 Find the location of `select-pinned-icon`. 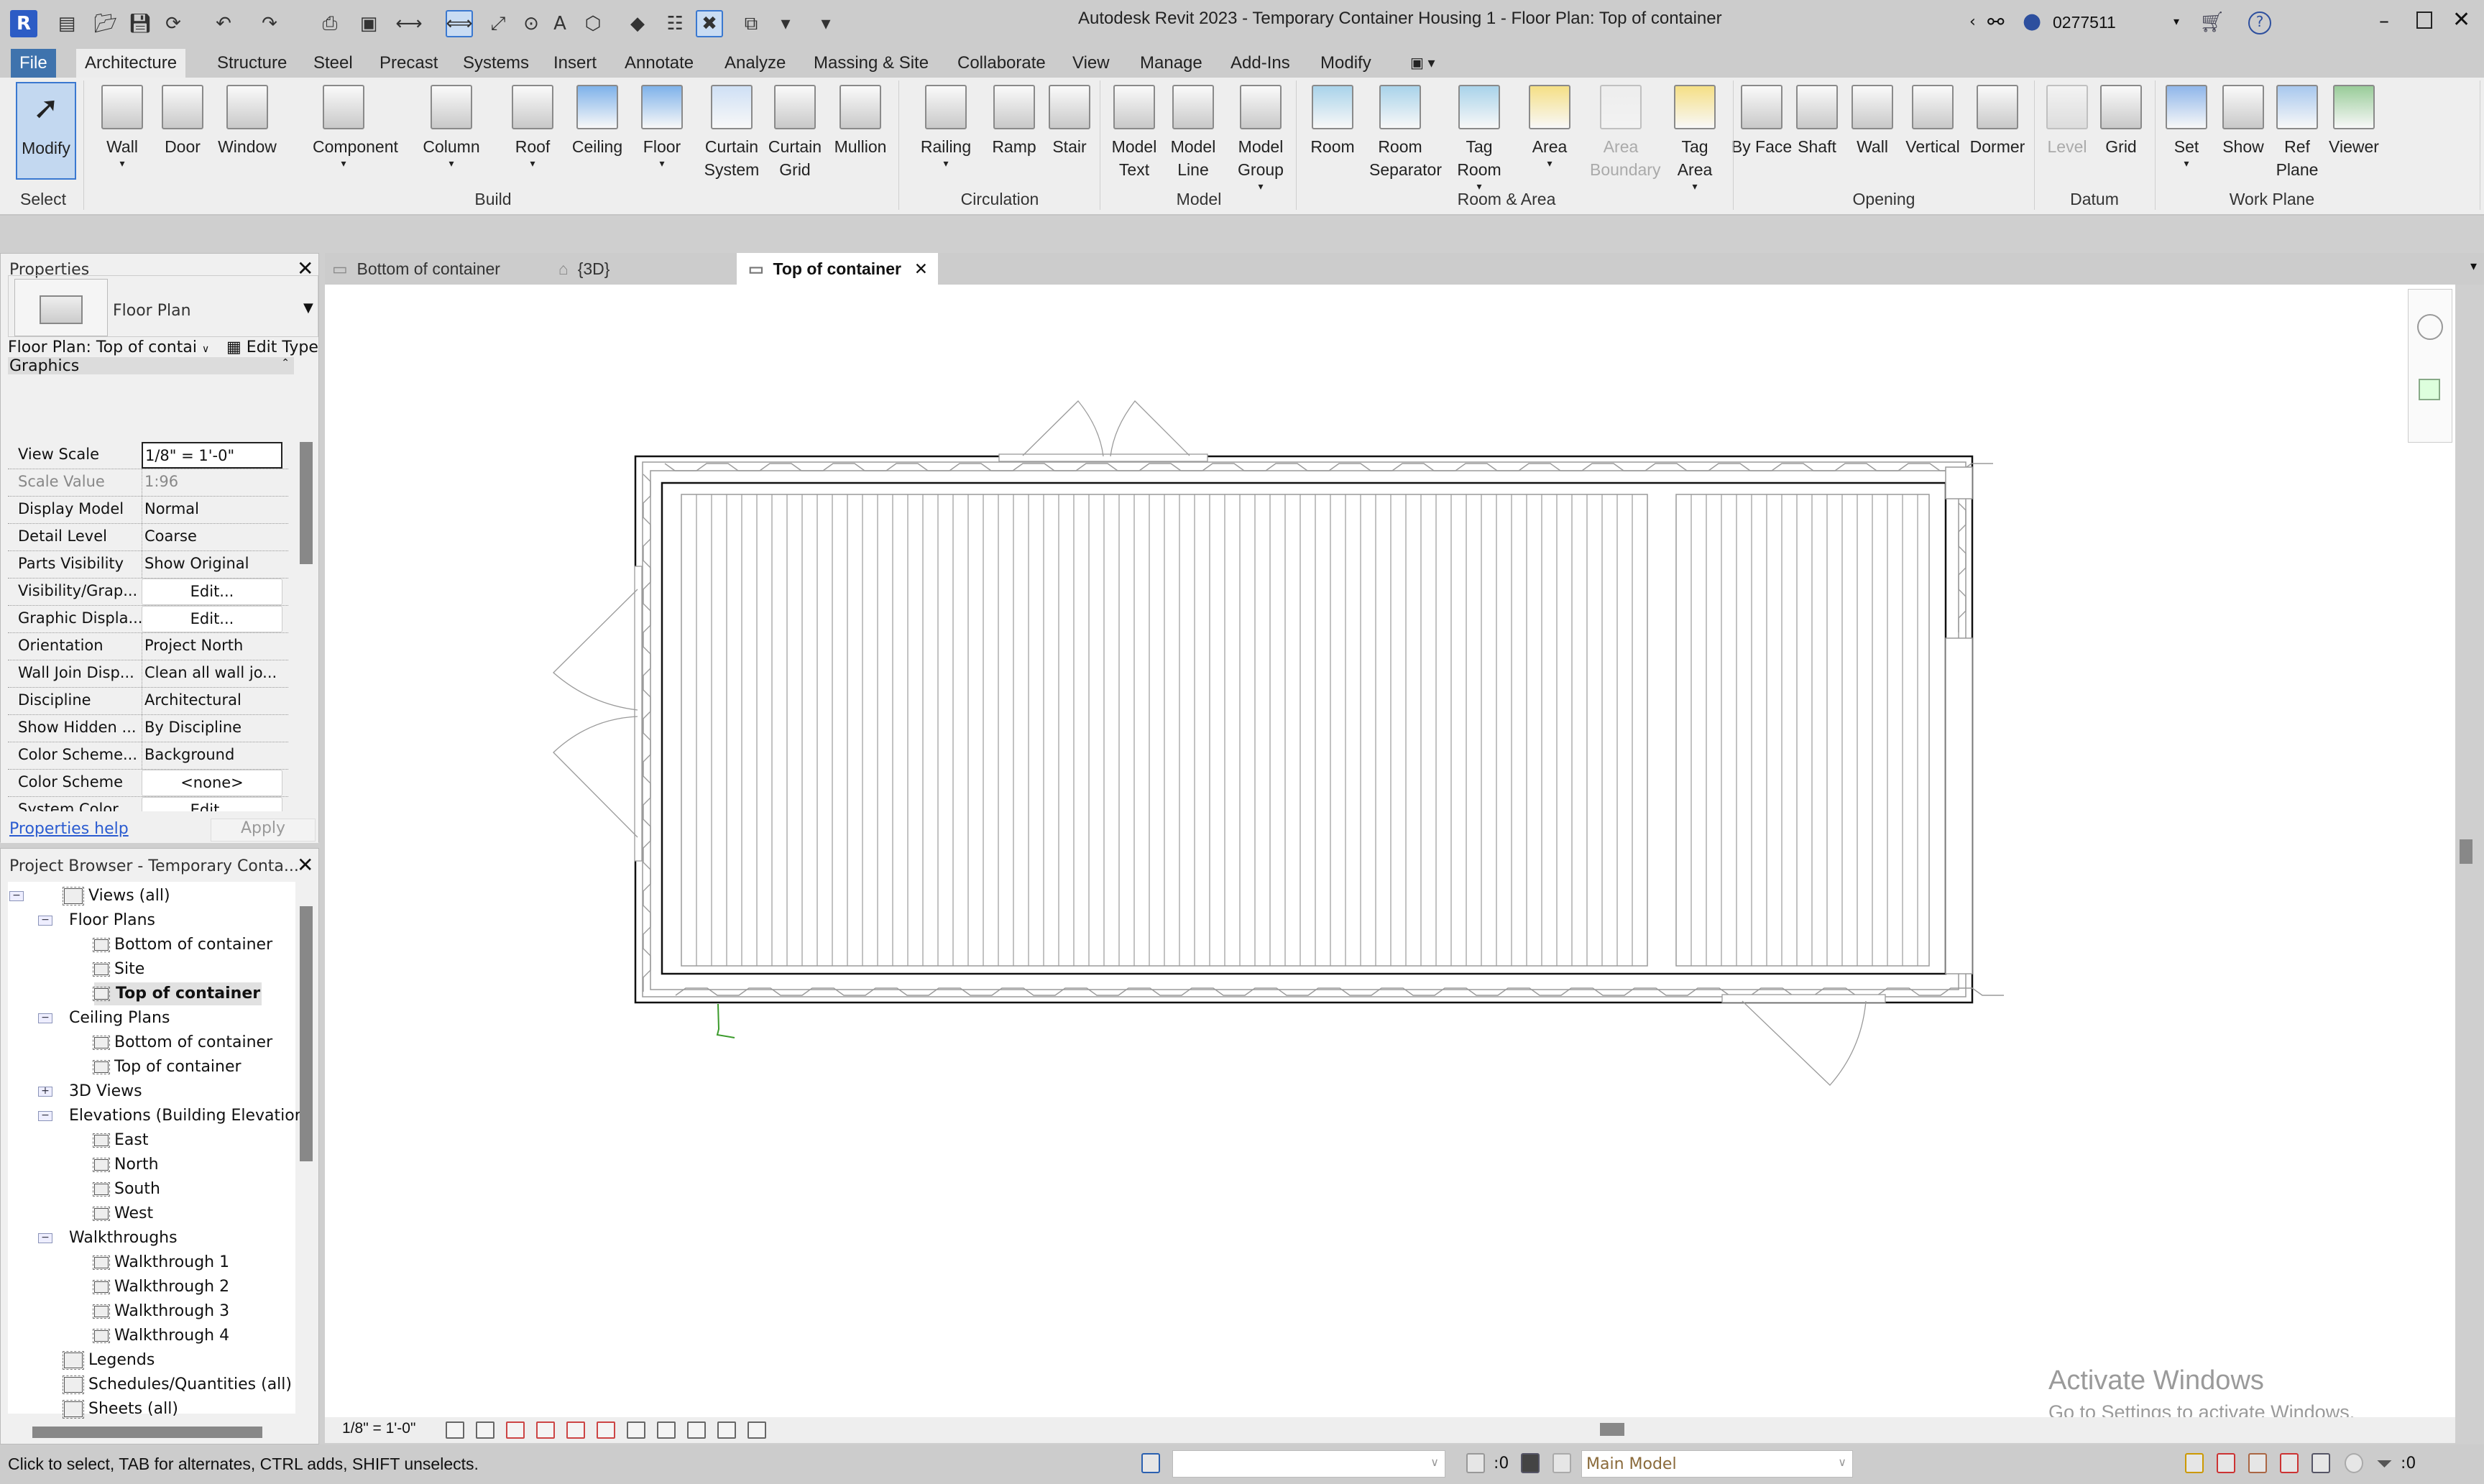

select-pinned-icon is located at coordinates (2257, 1463).